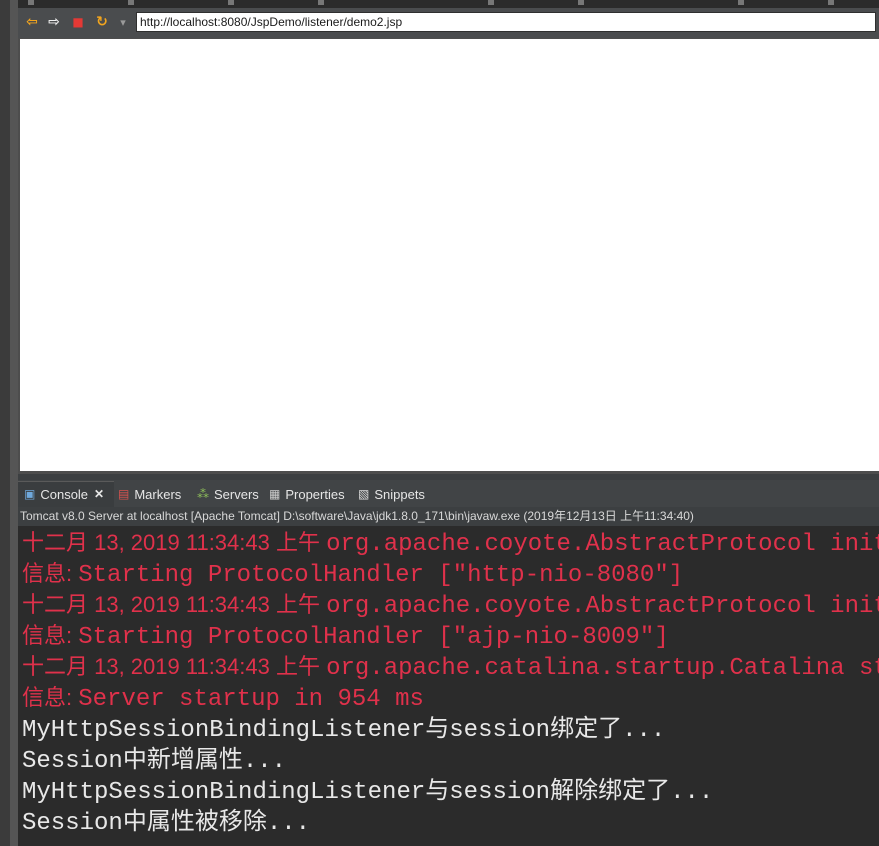 The height and width of the screenshot is (846, 879). I want to click on tab-console-label: Console, so click(64, 494).